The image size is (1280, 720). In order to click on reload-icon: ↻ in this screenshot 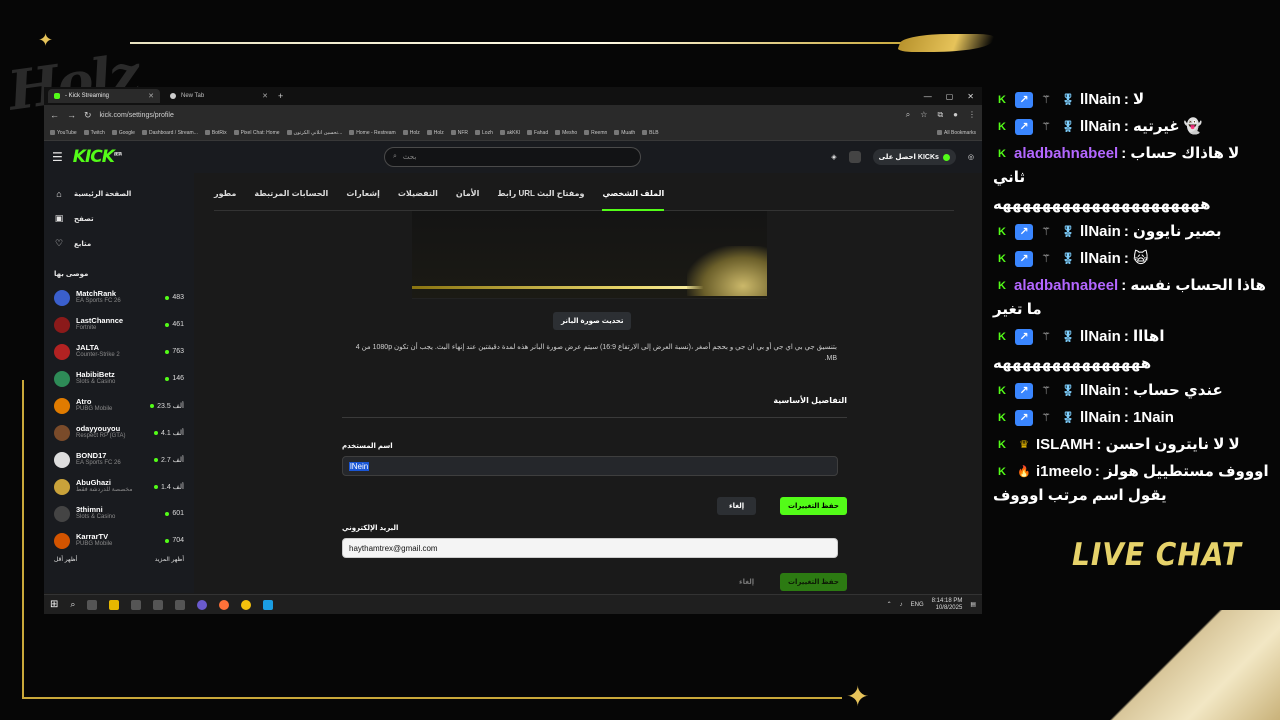, I will do `click(88, 115)`.